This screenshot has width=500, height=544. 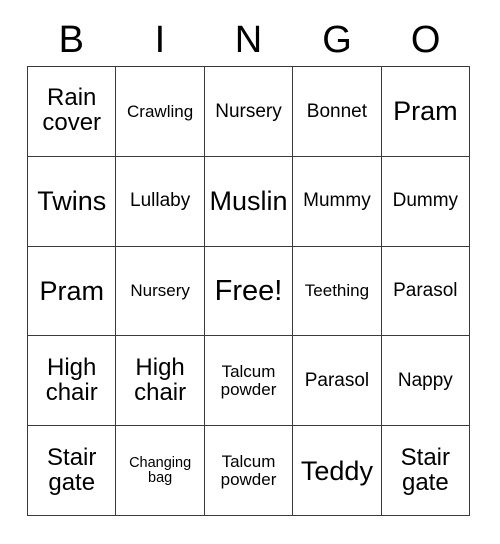 I want to click on bingo-cell-label: Rain cover, so click(x=72, y=110).